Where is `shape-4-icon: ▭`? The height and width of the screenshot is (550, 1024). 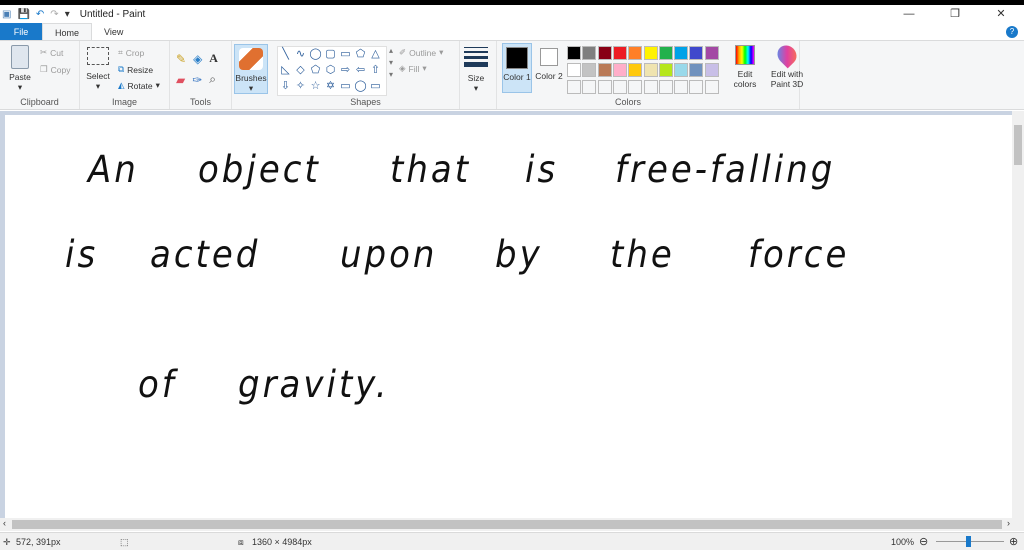
shape-4-icon: ▭ is located at coordinates (345, 55).